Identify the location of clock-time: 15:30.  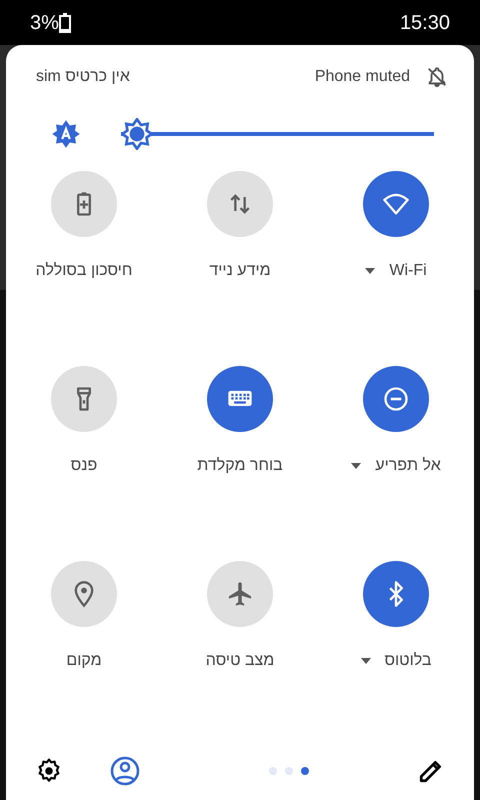
(425, 23).